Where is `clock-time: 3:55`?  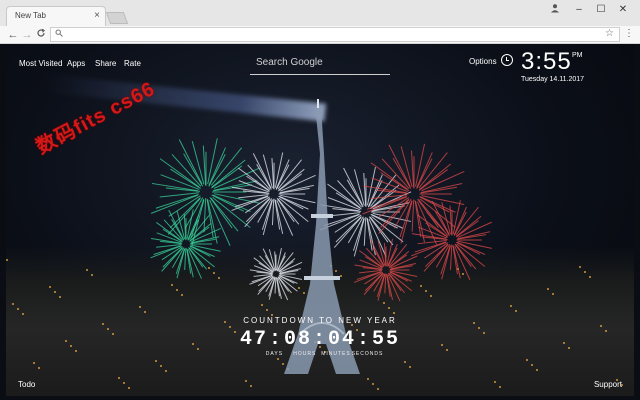
clock-time: 3:55 is located at coordinates (546, 61).